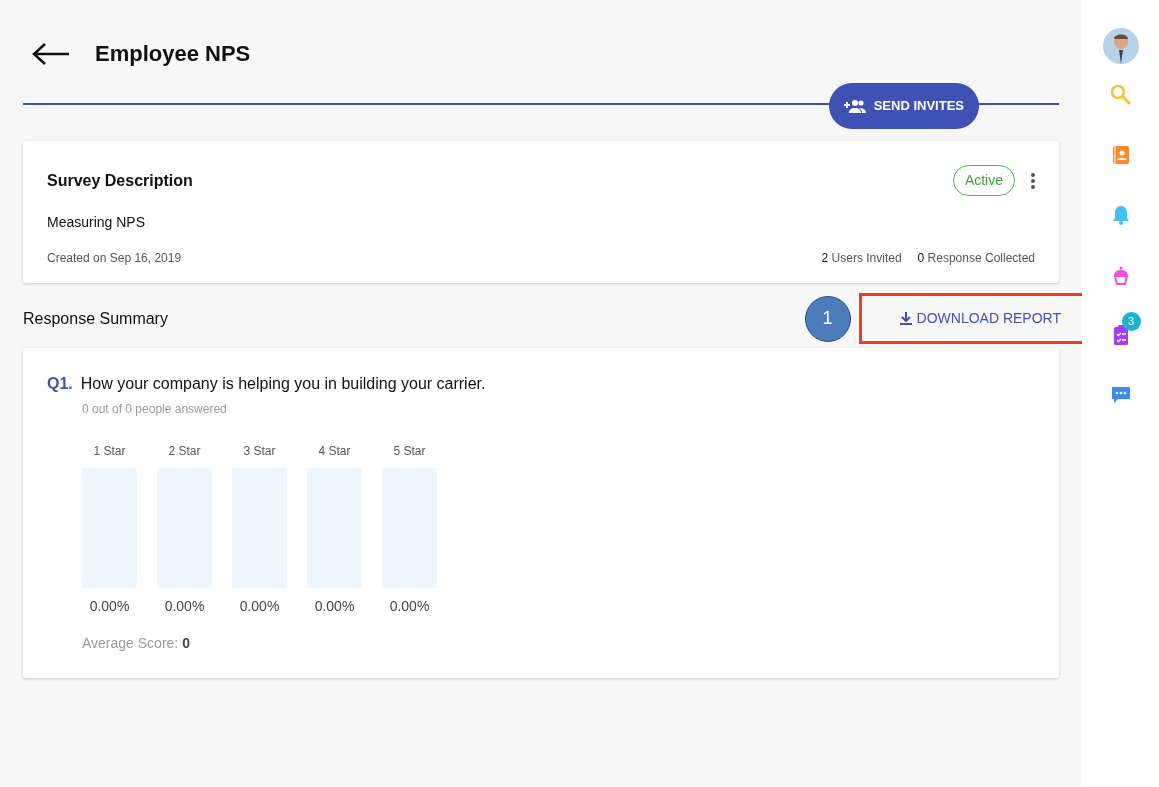 The image size is (1159, 787). What do you see at coordinates (1120, 395) in the screenshot?
I see `chat-icon` at bounding box center [1120, 395].